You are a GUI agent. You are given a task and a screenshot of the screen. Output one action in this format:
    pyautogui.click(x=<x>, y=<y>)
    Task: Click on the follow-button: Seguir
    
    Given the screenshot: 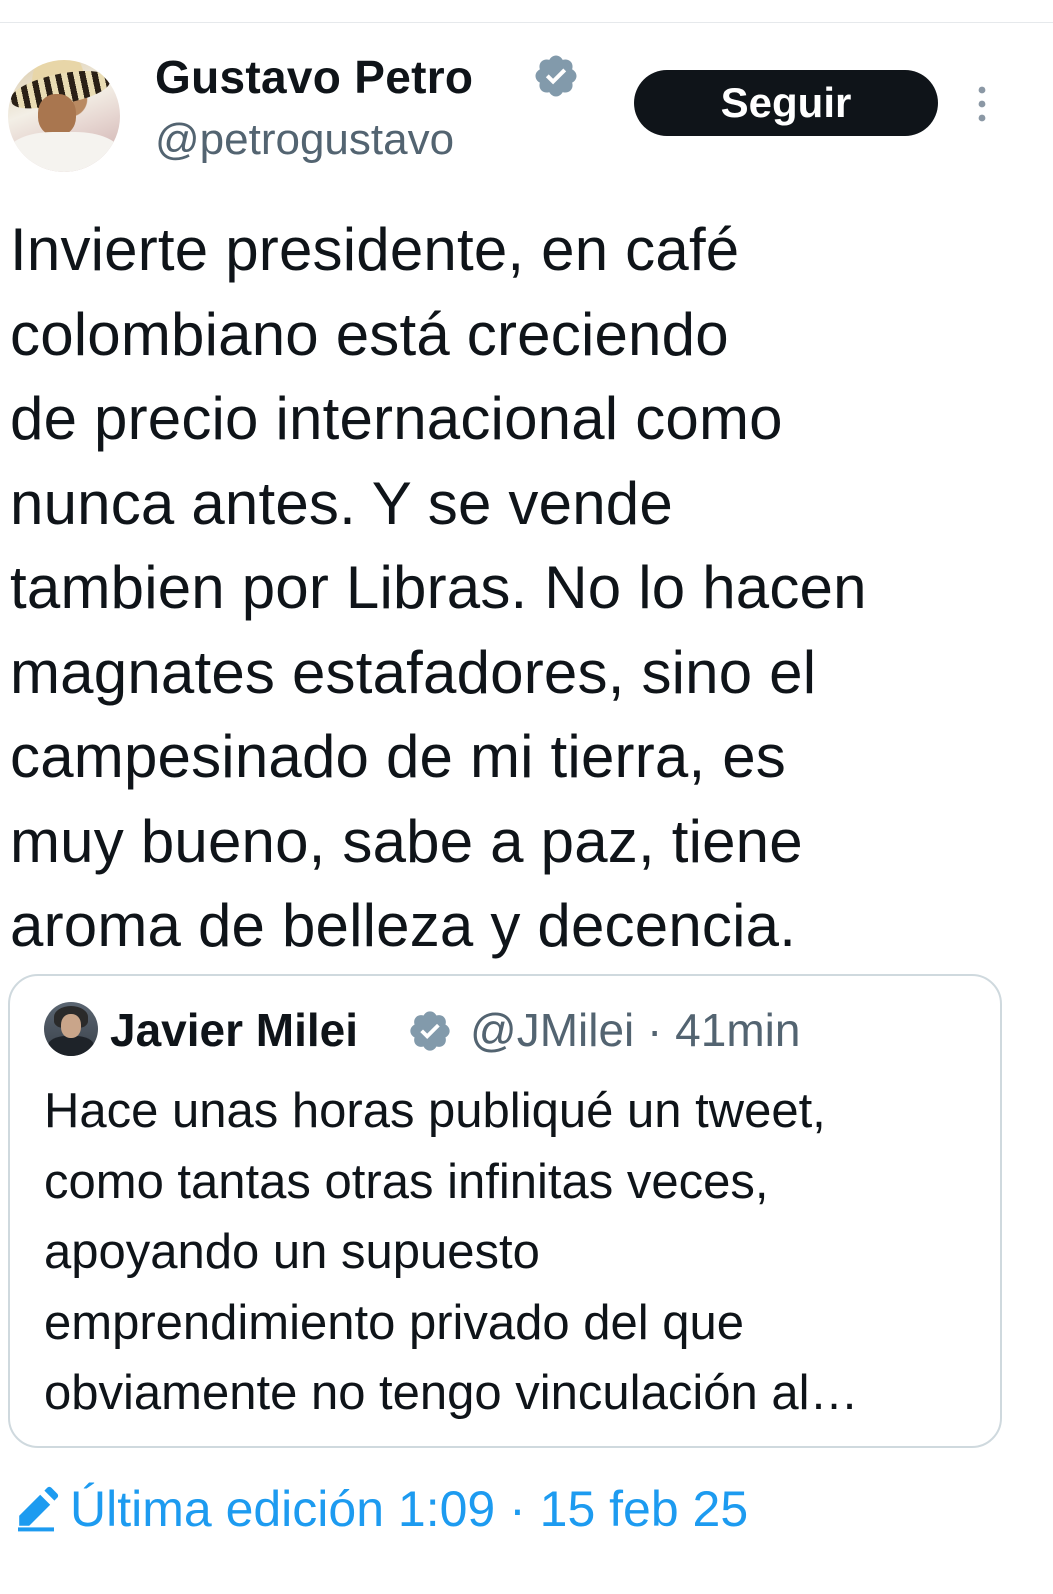 What is the action you would take?
    pyautogui.click(x=786, y=103)
    